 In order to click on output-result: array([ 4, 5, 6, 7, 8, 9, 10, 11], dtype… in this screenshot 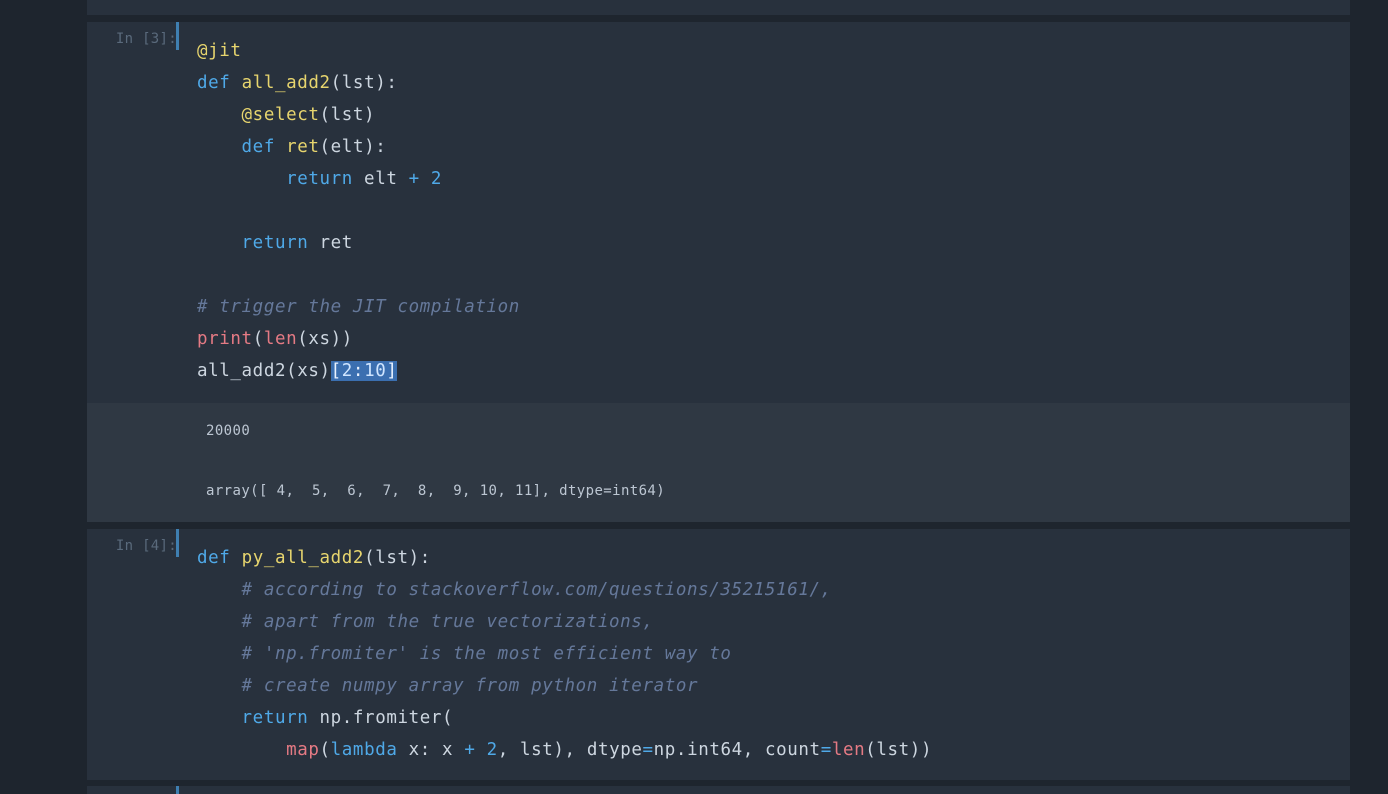, I will do `click(436, 491)`.